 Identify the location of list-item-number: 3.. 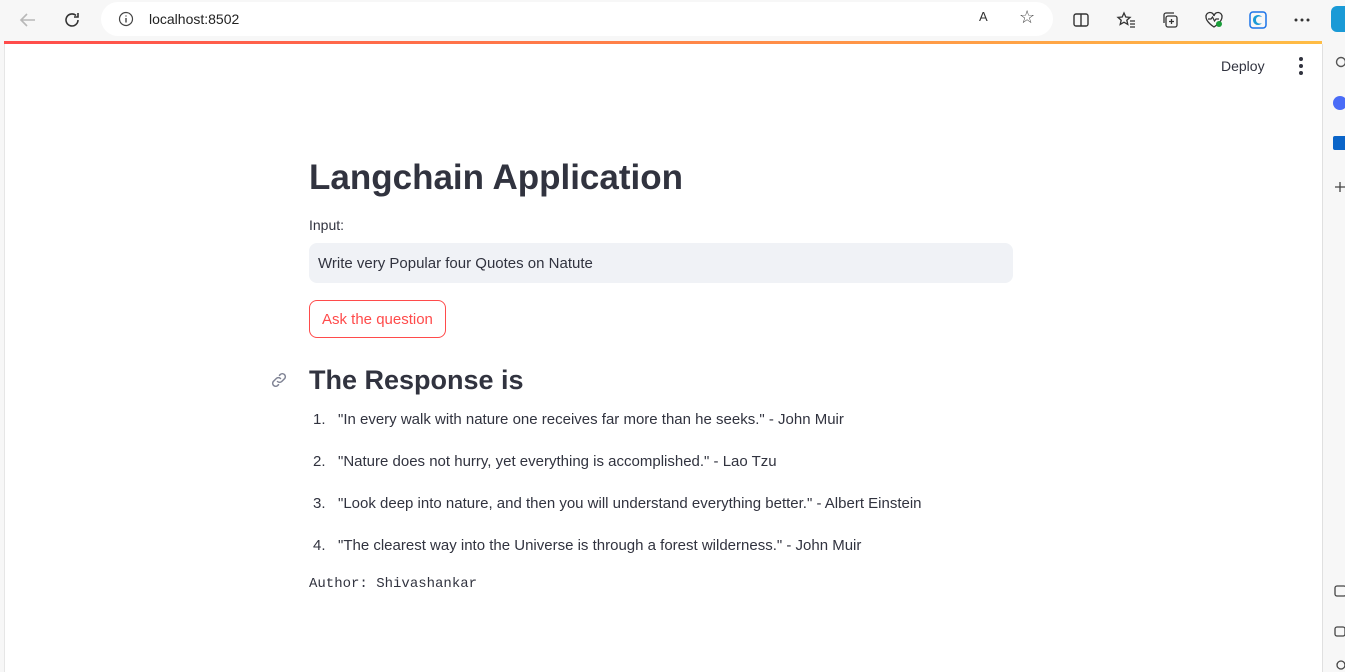
(319, 503).